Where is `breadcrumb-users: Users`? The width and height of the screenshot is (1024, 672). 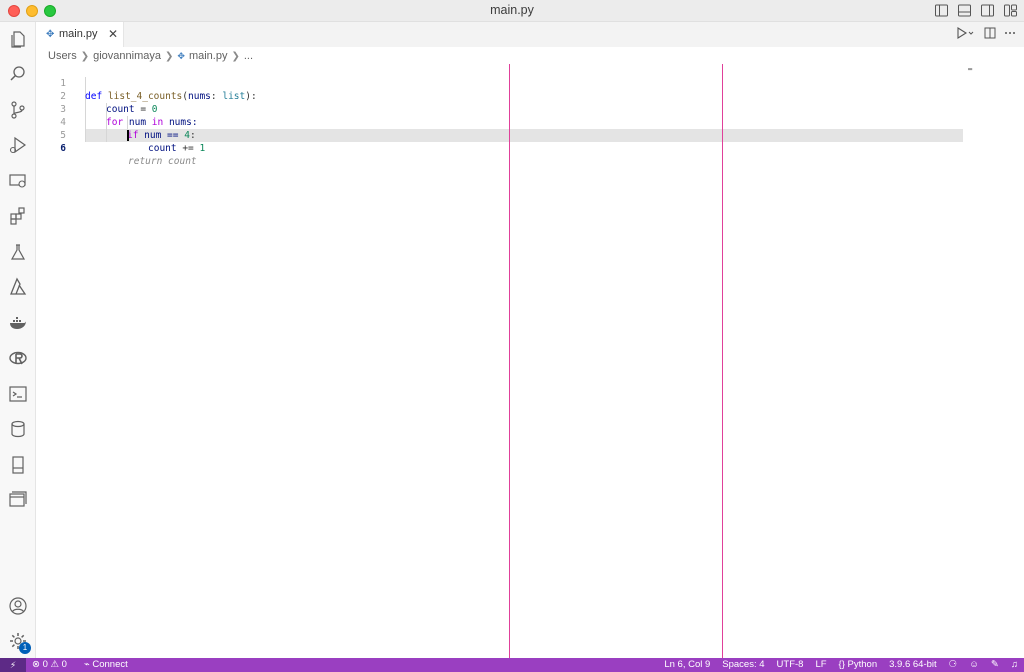
breadcrumb-users: Users is located at coordinates (62, 56).